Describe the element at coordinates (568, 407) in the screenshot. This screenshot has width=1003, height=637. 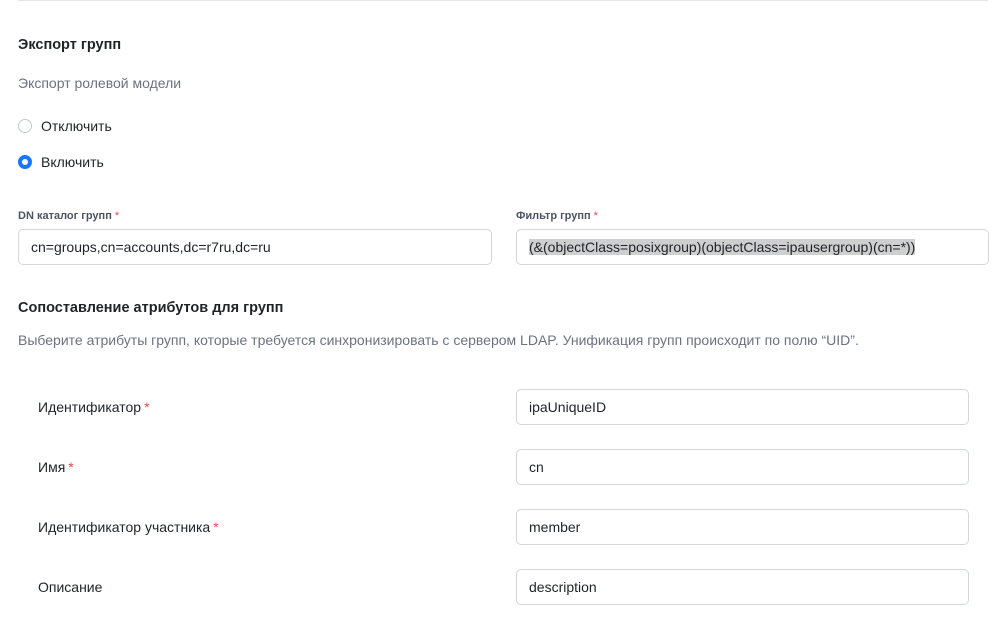
I see `attr-value-identifier: ipaUniqueID` at that location.